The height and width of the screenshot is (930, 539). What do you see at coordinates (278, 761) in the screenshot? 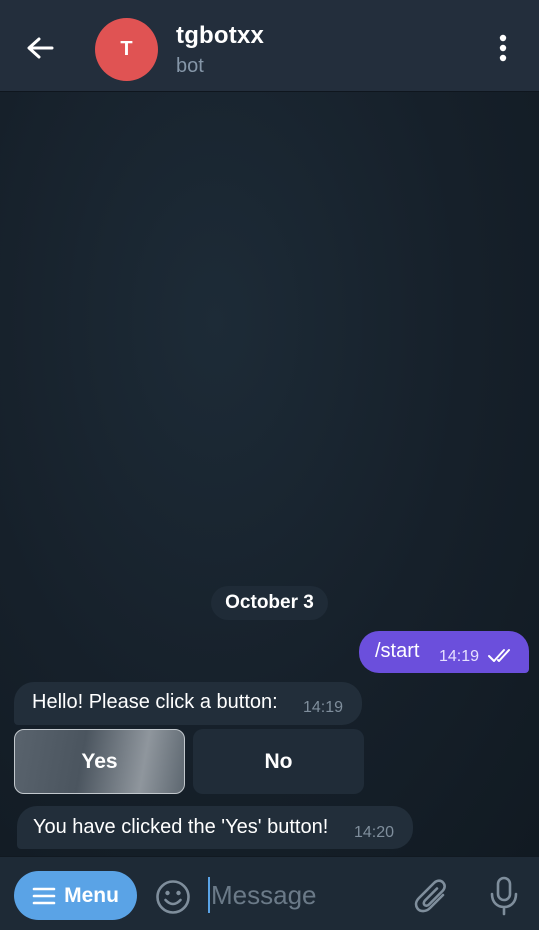
I see `inline-button-no: No` at bounding box center [278, 761].